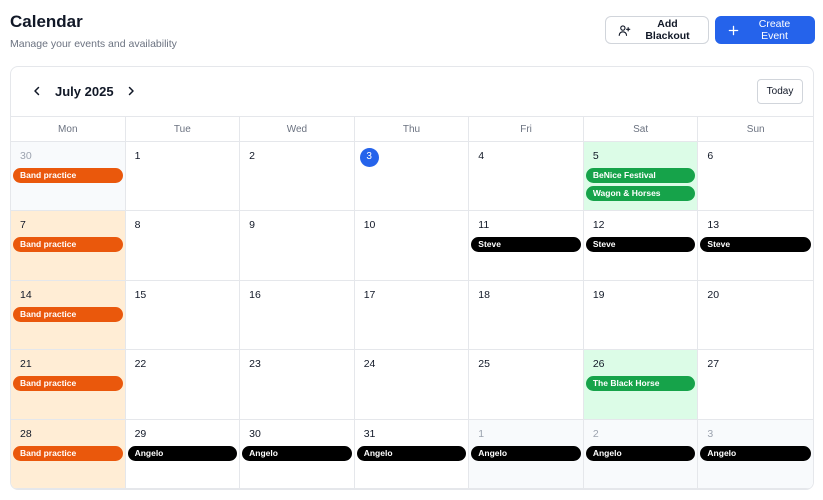 The height and width of the screenshot is (500, 823). What do you see at coordinates (667, 30) in the screenshot?
I see `add-blackout-label: Add Blackout` at bounding box center [667, 30].